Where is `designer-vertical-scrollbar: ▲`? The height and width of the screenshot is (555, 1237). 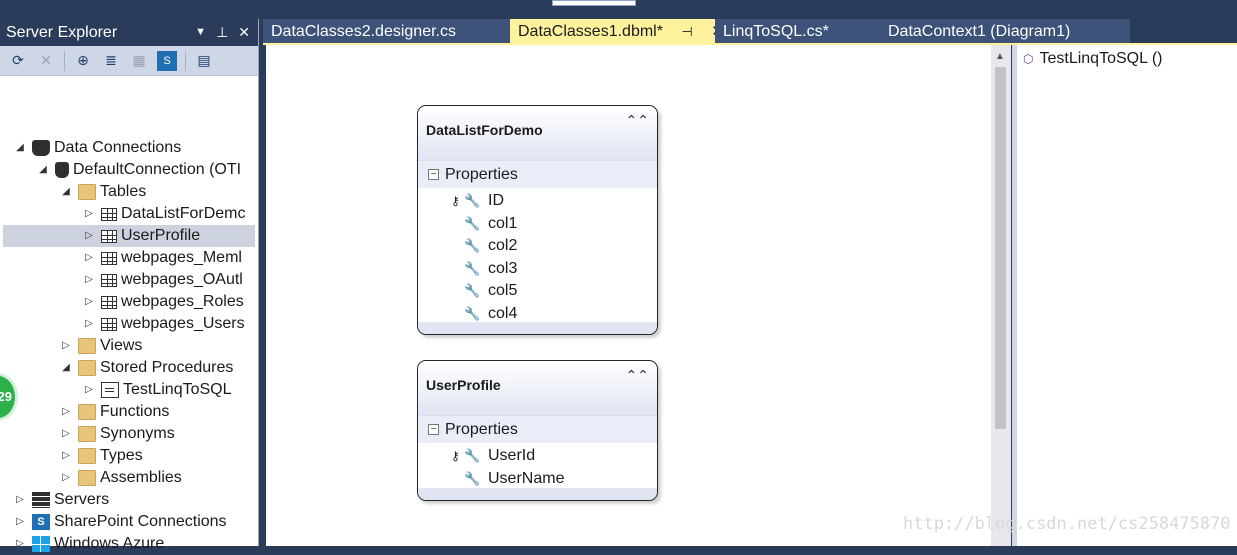
designer-vertical-scrollbar: ▲ is located at coordinates (1001, 295).